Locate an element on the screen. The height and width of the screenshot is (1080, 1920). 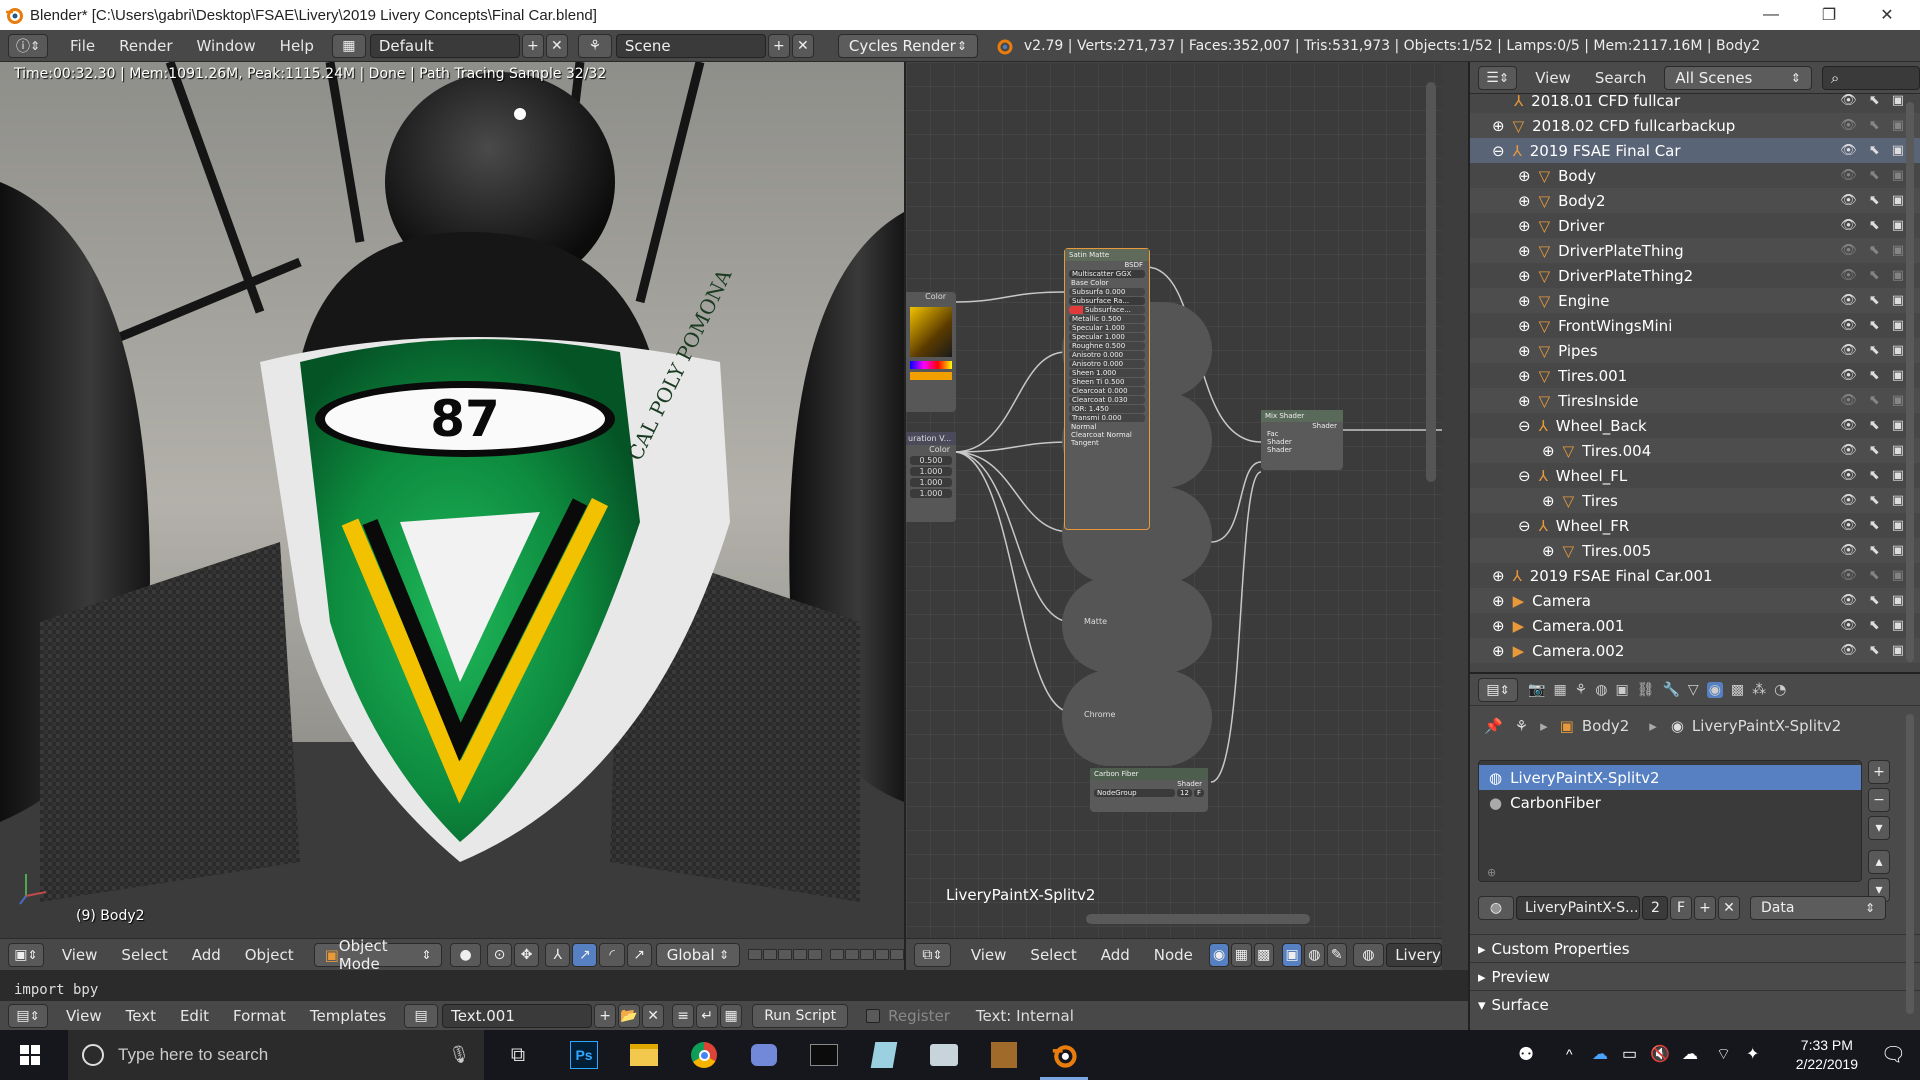
outliner-row: ⊕ ▽ Body2 👁 ⬉ ▣ is located at coordinates (1695, 200).